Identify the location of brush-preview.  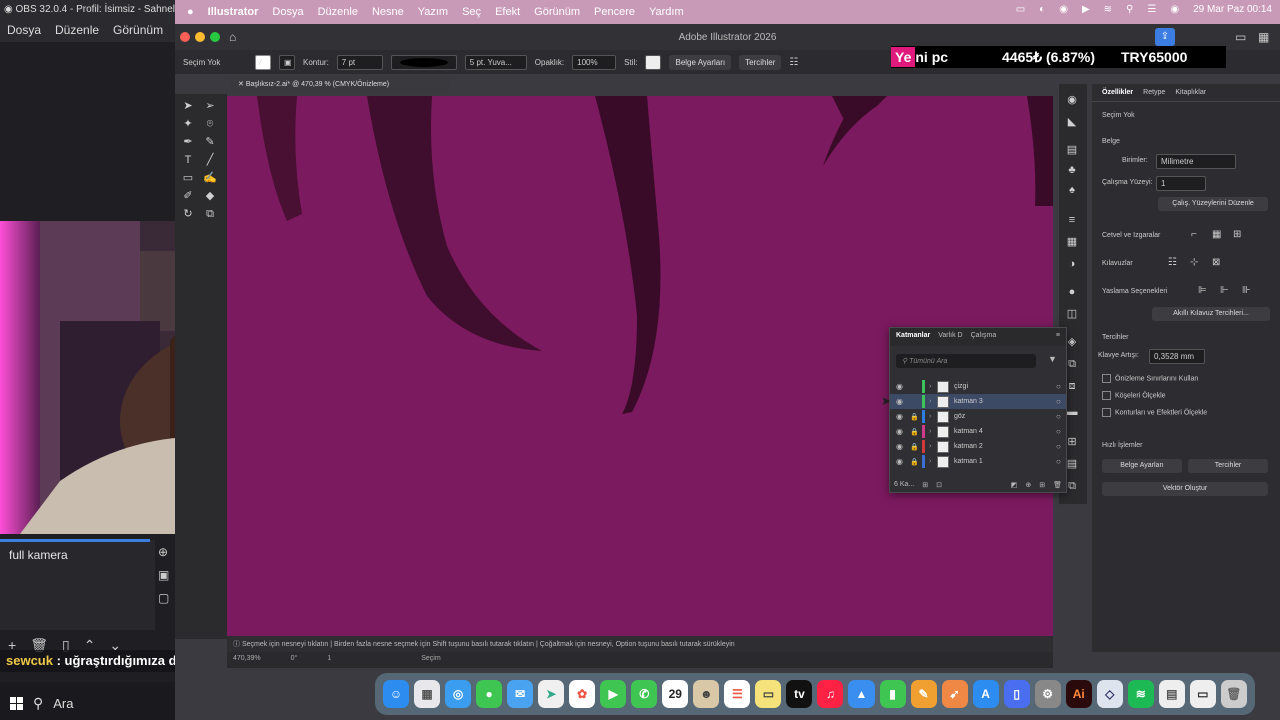
(423, 62).